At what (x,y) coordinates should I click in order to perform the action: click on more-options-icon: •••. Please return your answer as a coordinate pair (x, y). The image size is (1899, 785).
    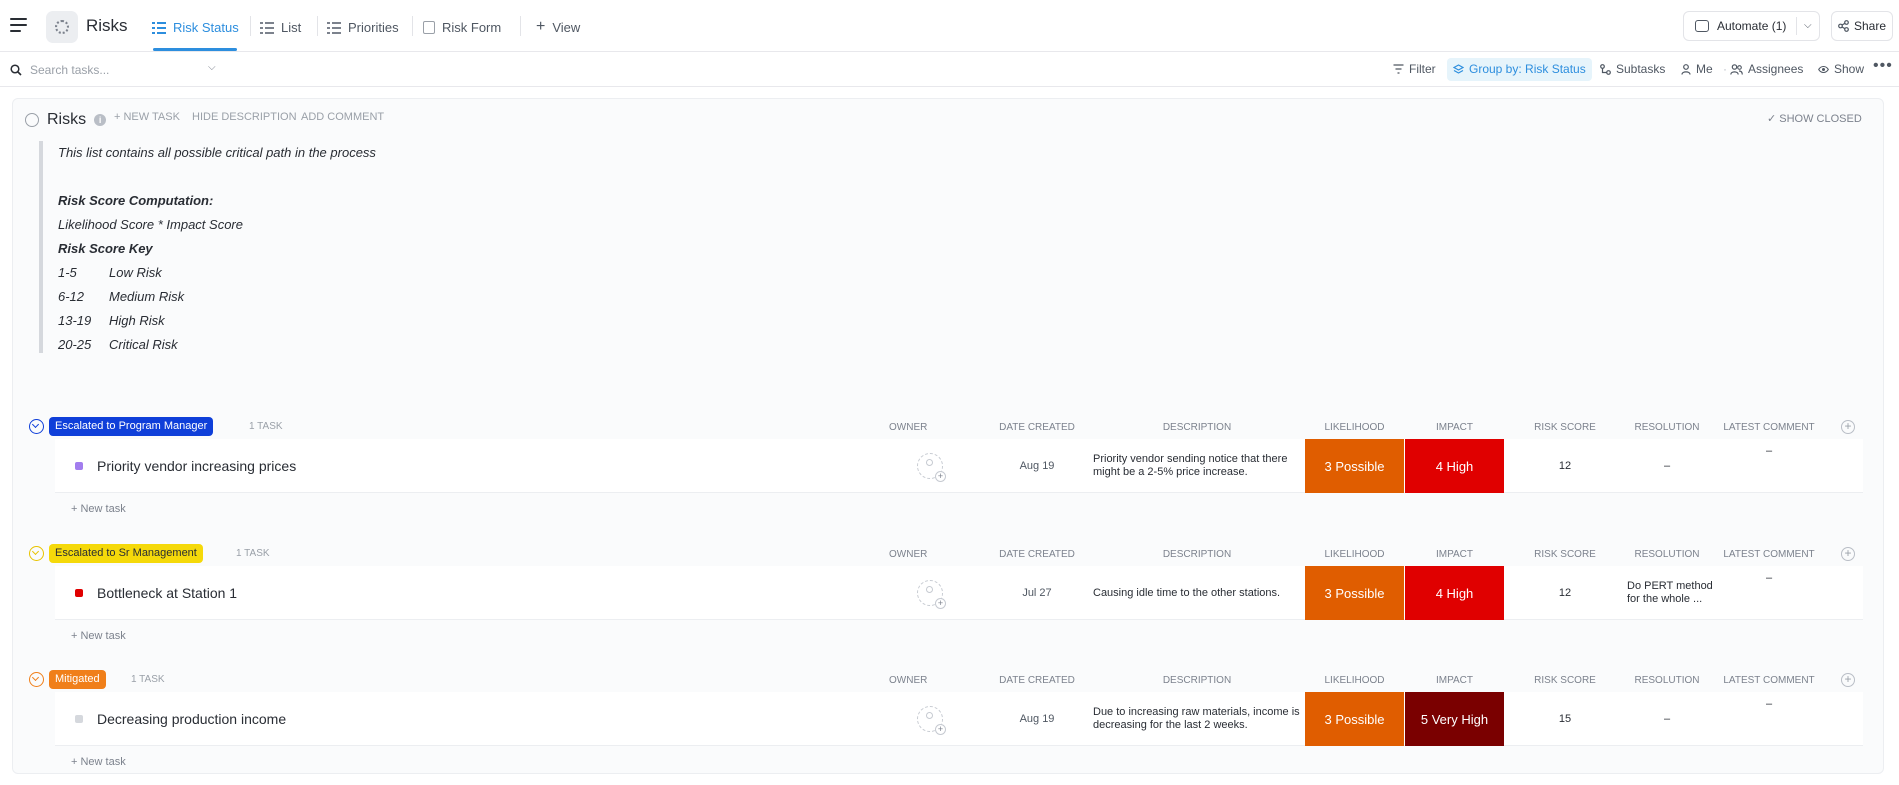
    Looking at the image, I should click on (1883, 66).